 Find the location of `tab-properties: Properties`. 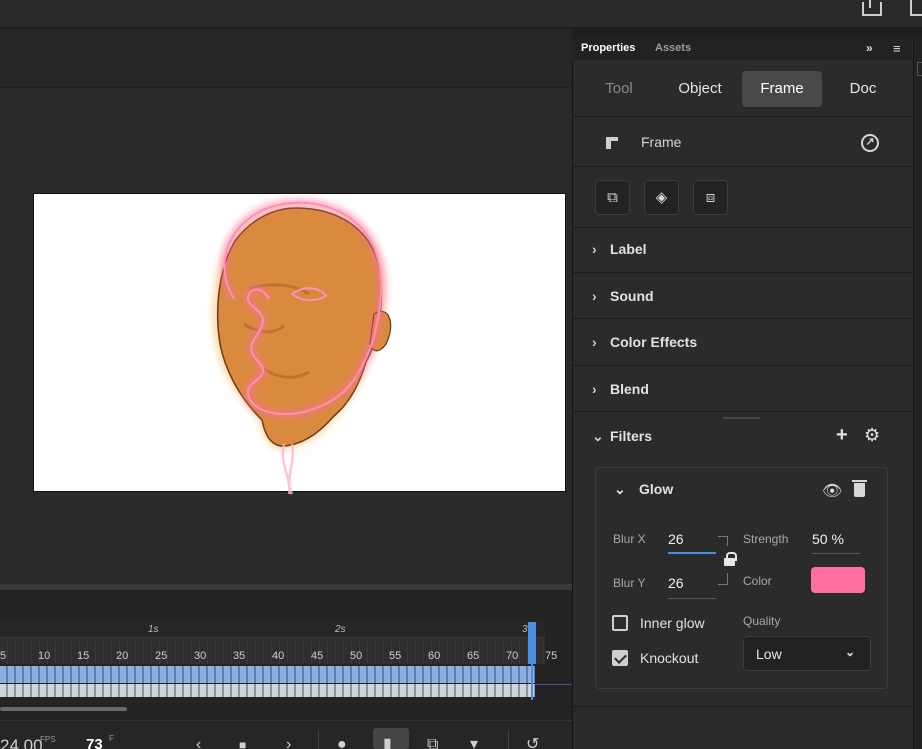

tab-properties: Properties is located at coordinates (608, 48).